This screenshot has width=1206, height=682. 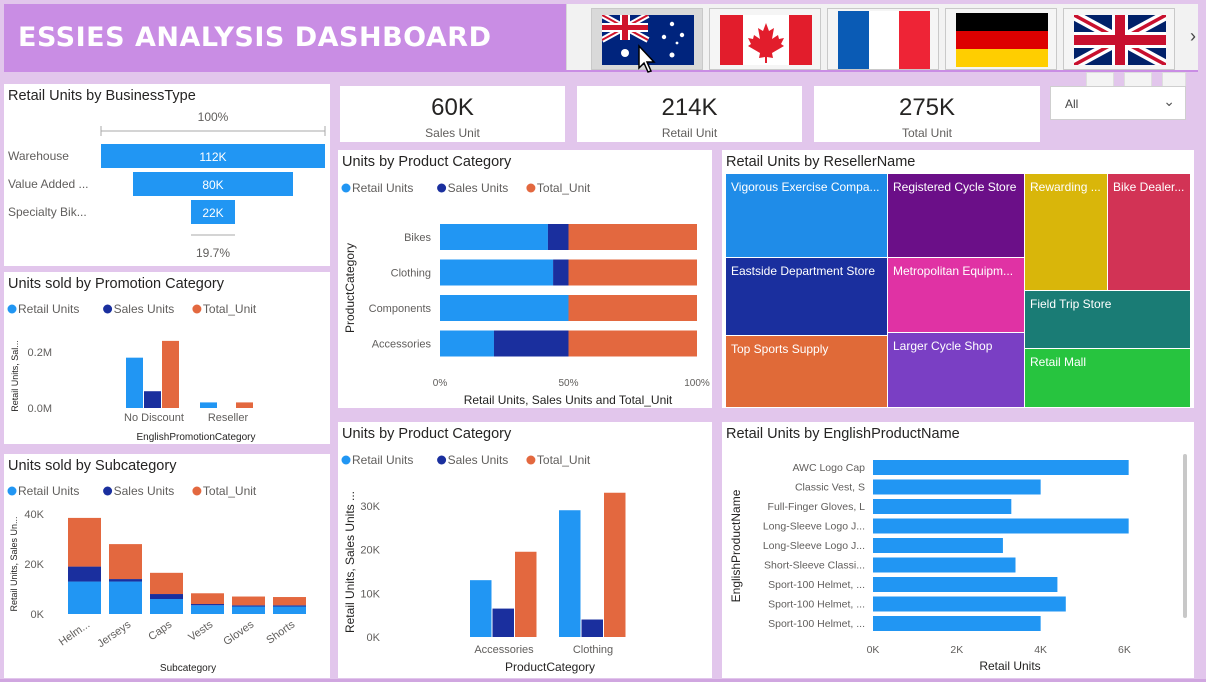 I want to click on country-flag-slicer: ›, so click(x=882, y=37).